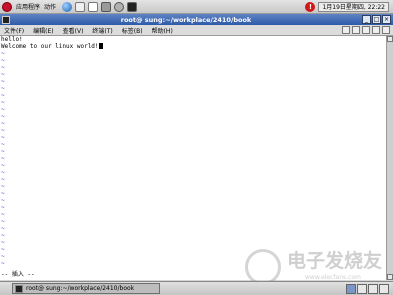 The image size is (393, 295). What do you see at coordinates (346, 30) in the screenshot?
I see `network-icon` at bounding box center [346, 30].